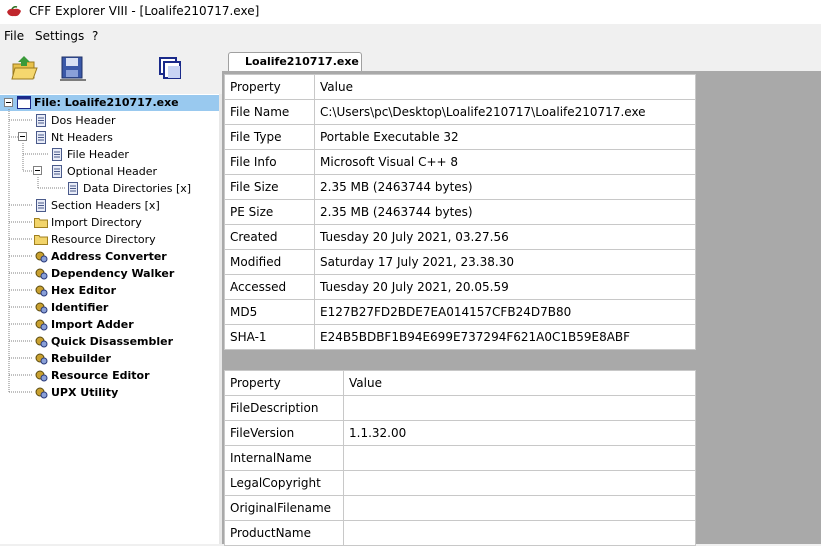  I want to click on table-row: File Info Microsoft Visual C++ 8, so click(460, 162).